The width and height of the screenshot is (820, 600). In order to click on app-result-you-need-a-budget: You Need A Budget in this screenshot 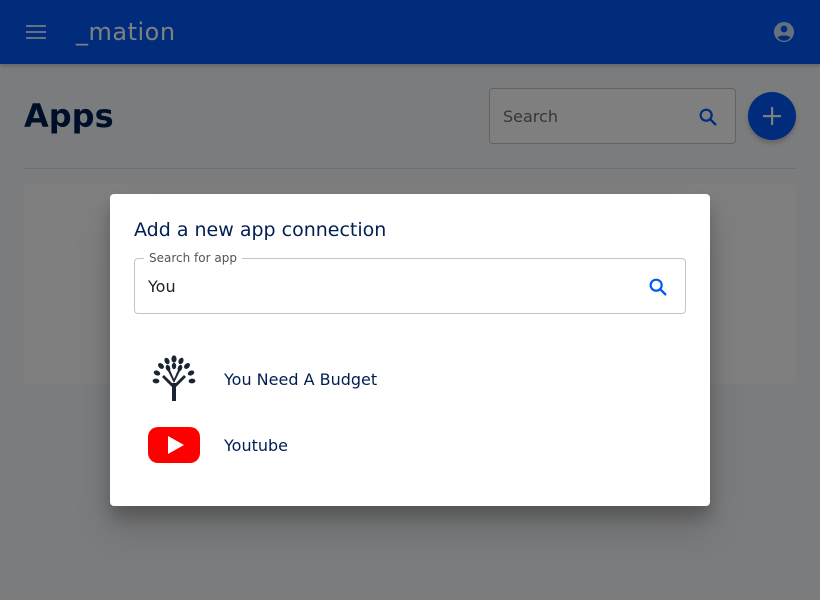, I will do `click(410, 379)`.